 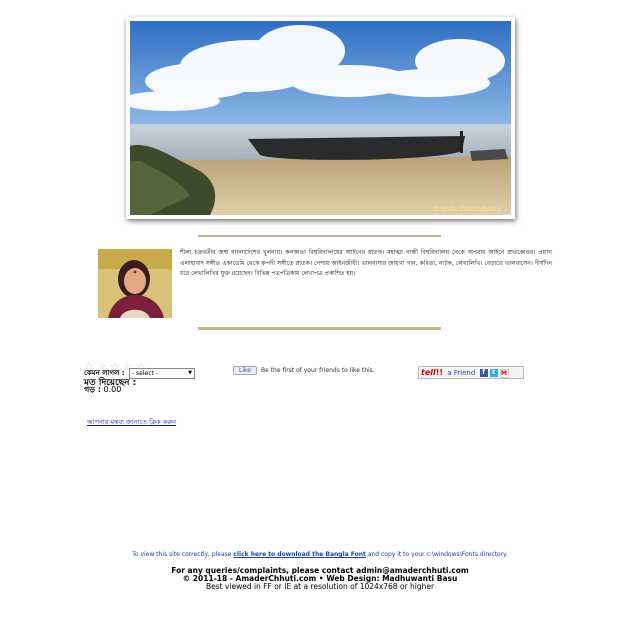 What do you see at coordinates (102, 390) in the screenshot?
I see `average-row: গড় : 0.00` at bounding box center [102, 390].